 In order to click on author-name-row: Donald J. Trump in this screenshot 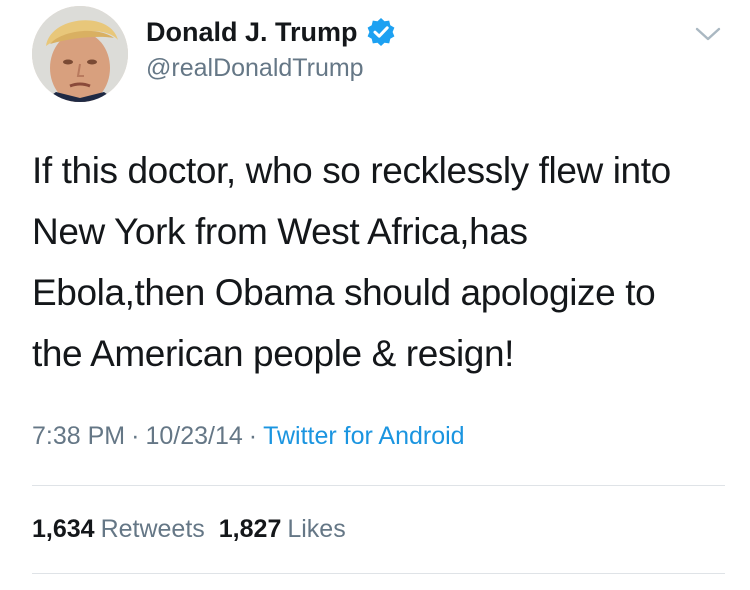, I will do `click(271, 32)`.